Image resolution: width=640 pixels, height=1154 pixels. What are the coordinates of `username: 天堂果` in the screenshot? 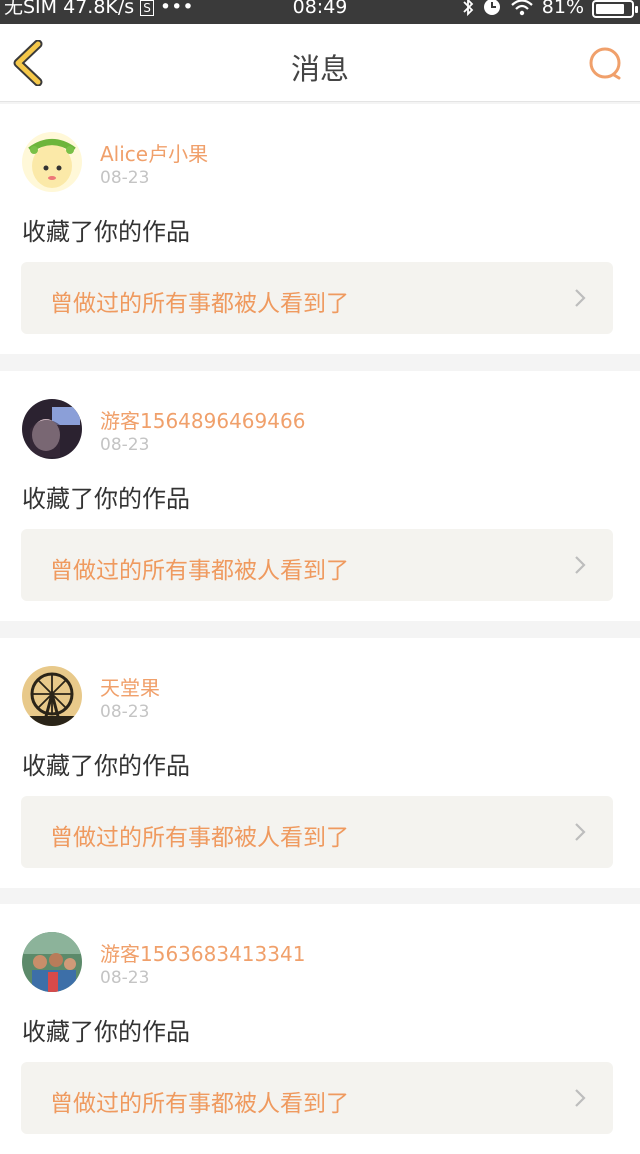 It's located at (130, 686).